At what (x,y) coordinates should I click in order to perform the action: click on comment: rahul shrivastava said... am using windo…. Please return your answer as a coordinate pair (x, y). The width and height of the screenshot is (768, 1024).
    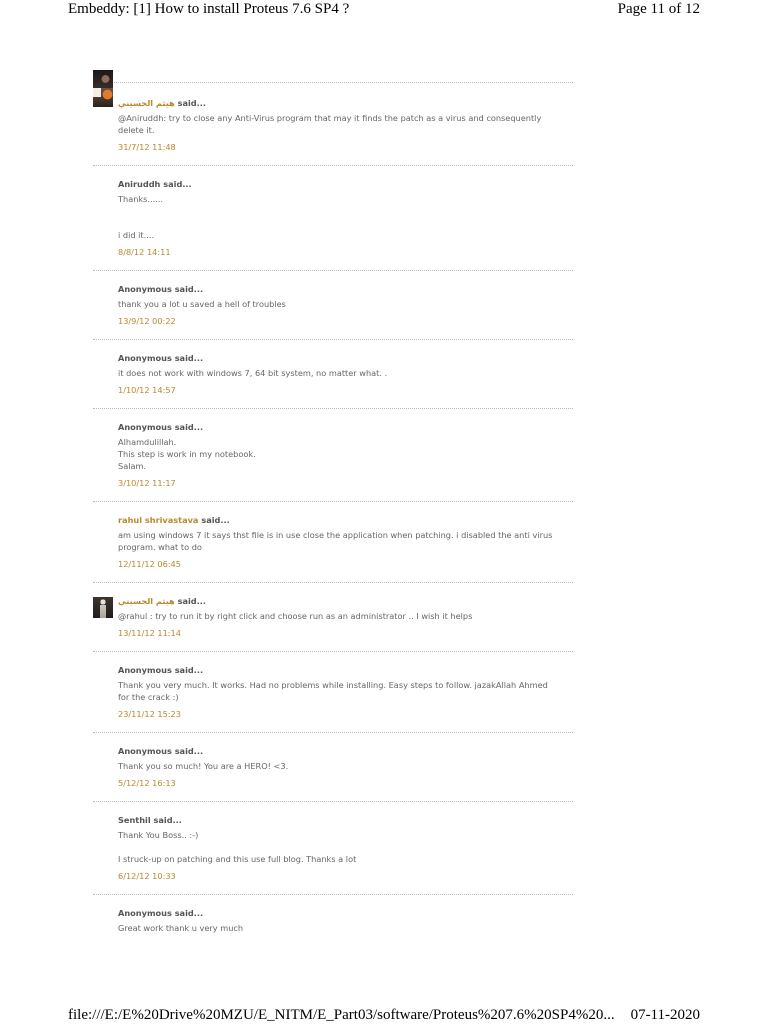
    Looking at the image, I should click on (333, 541).